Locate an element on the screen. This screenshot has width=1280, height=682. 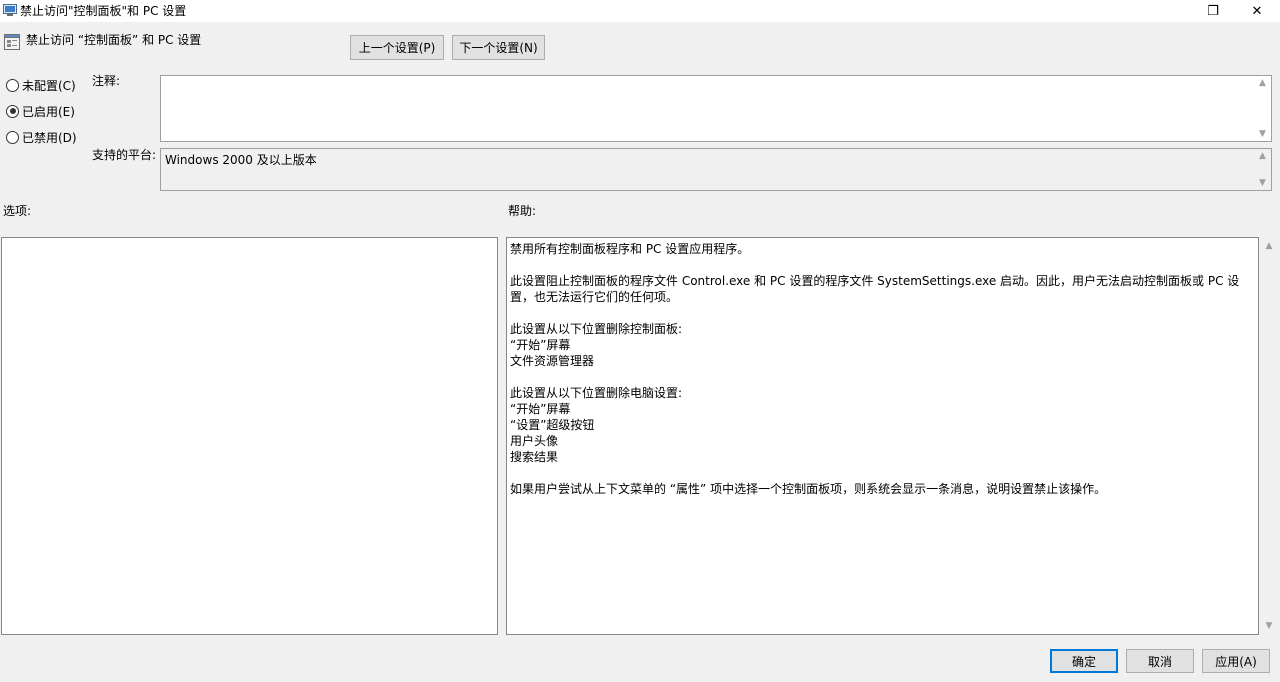
help-line: 此设置从以下位置删除电脑设置: is located at coordinates (596, 393).